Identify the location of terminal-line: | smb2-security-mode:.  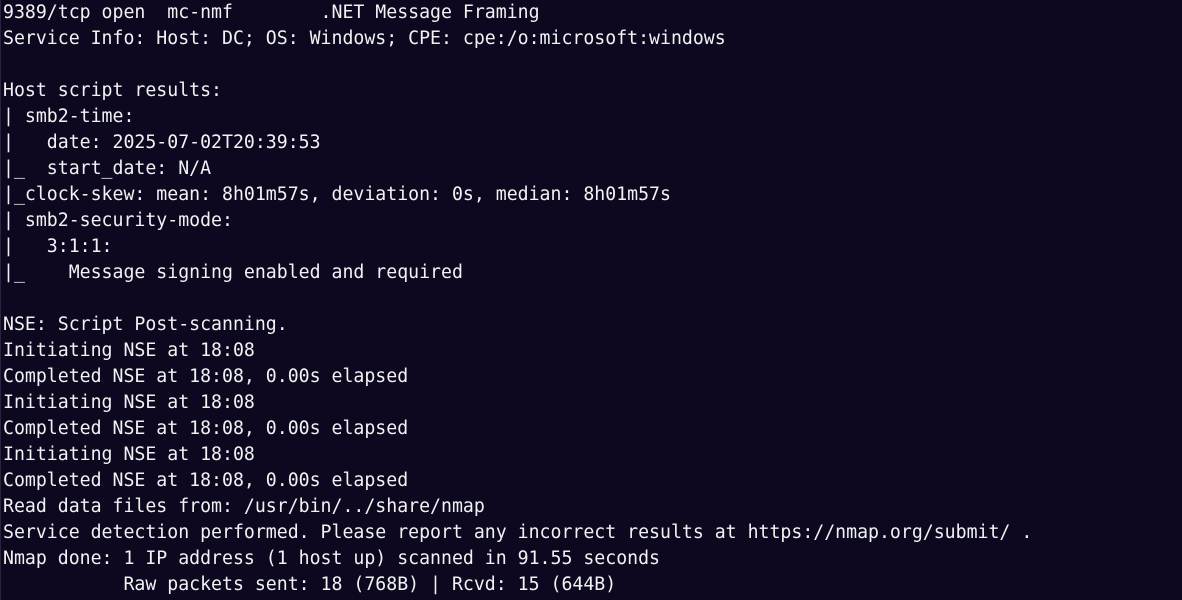
(118, 220).